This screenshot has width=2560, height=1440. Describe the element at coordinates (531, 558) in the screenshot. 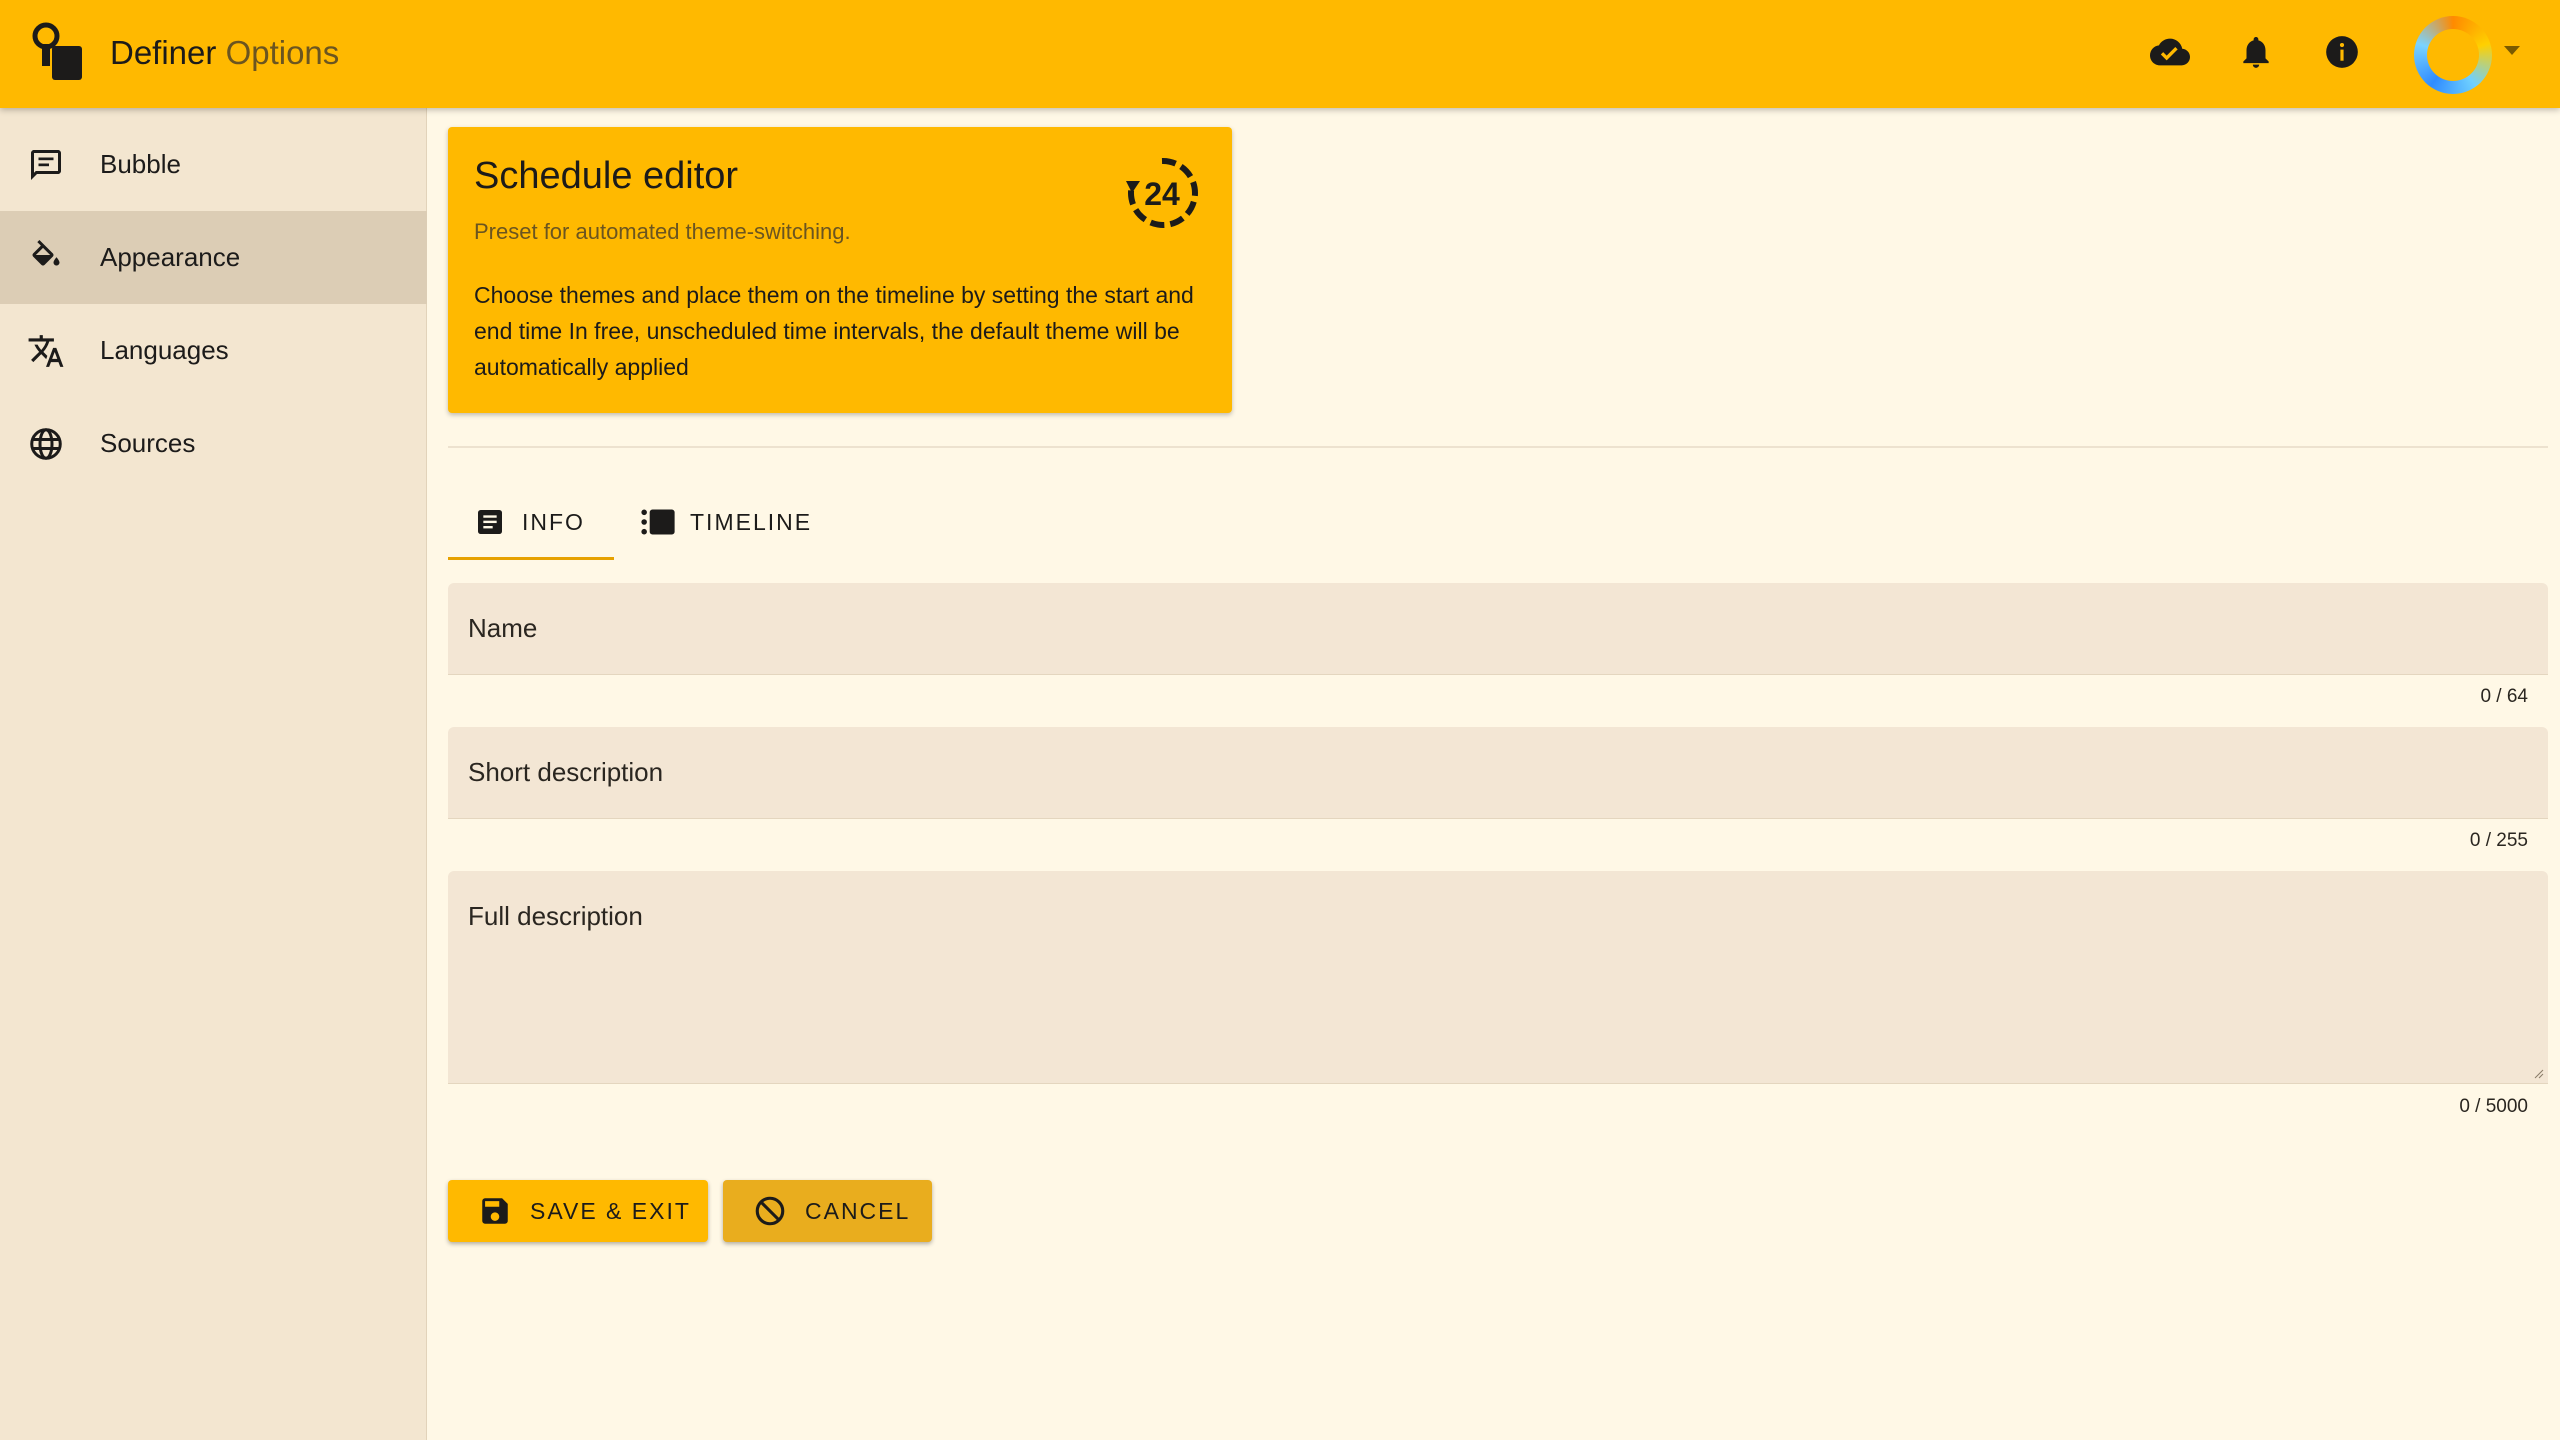

I see `active-tab-indicator` at that location.